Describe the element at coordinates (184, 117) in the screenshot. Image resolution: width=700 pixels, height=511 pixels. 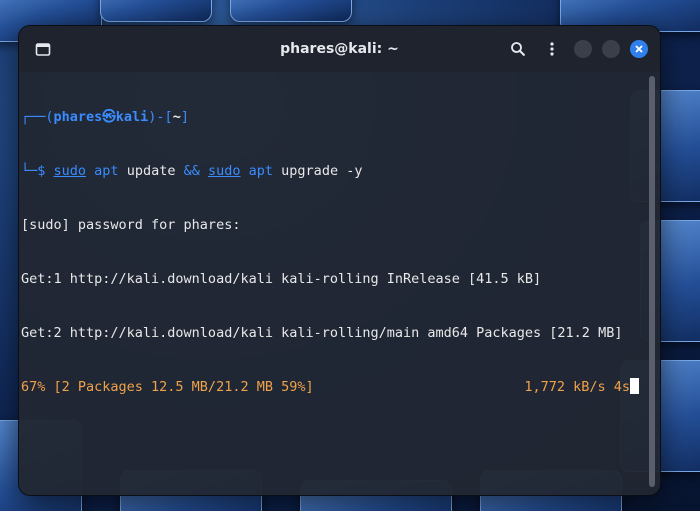
I see `prompt-bracket: ]` at that location.